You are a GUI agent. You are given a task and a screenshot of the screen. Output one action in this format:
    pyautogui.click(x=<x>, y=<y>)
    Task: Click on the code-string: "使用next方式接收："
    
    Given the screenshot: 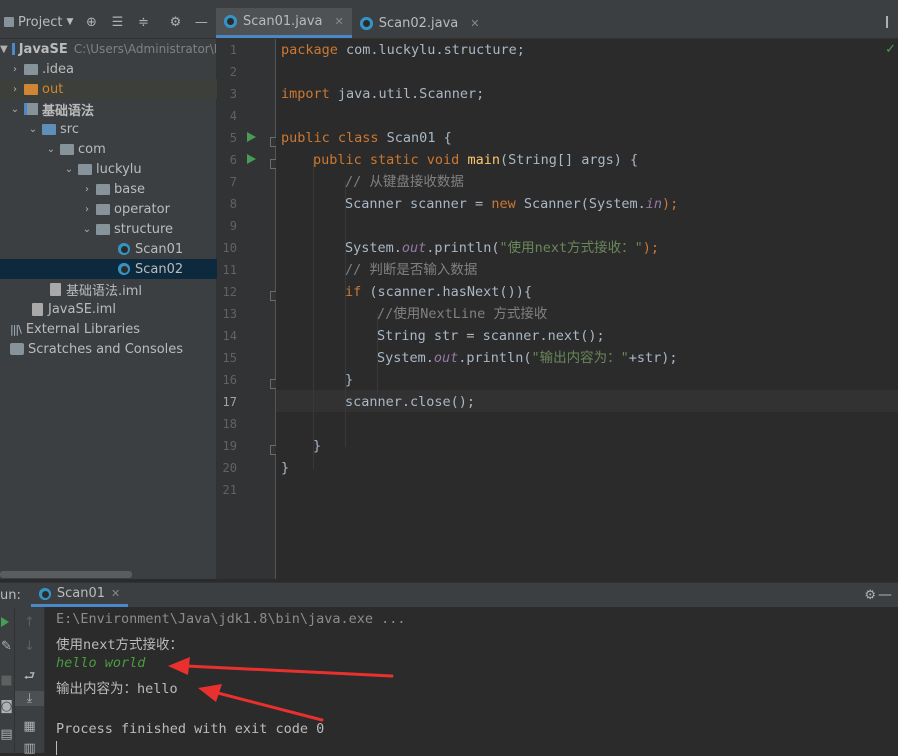 What is the action you would take?
    pyautogui.click(x=571, y=248)
    